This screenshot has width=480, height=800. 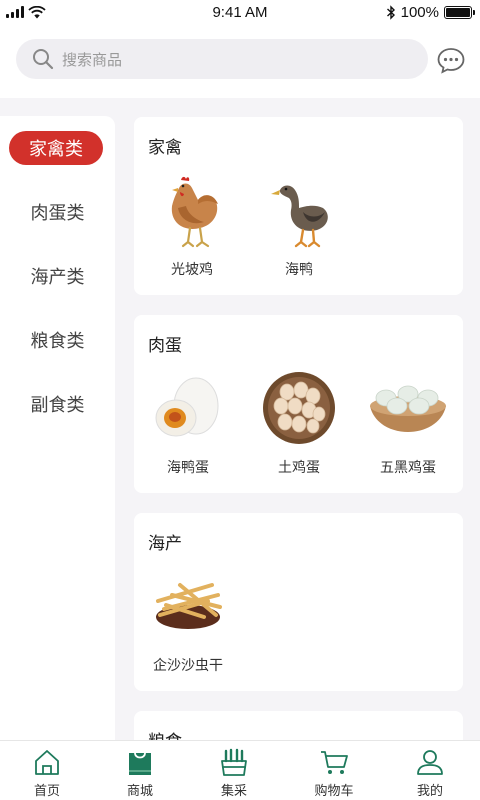 I want to click on tab-home: 首页, so click(x=47, y=773).